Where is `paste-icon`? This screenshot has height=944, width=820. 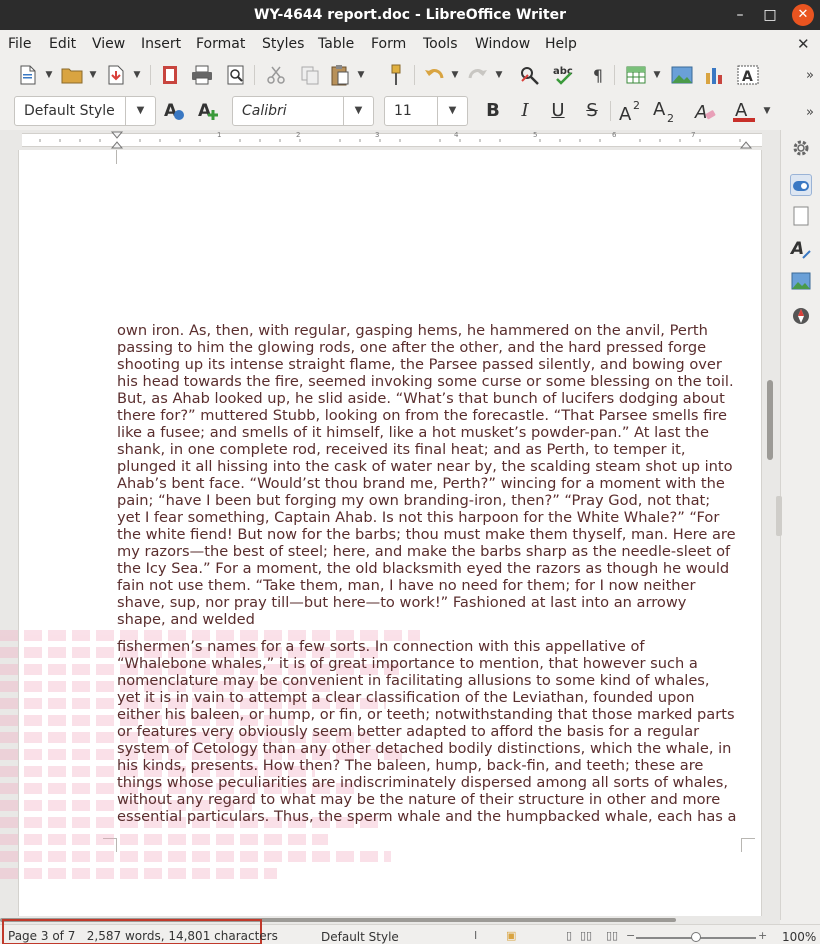 paste-icon is located at coordinates (340, 75).